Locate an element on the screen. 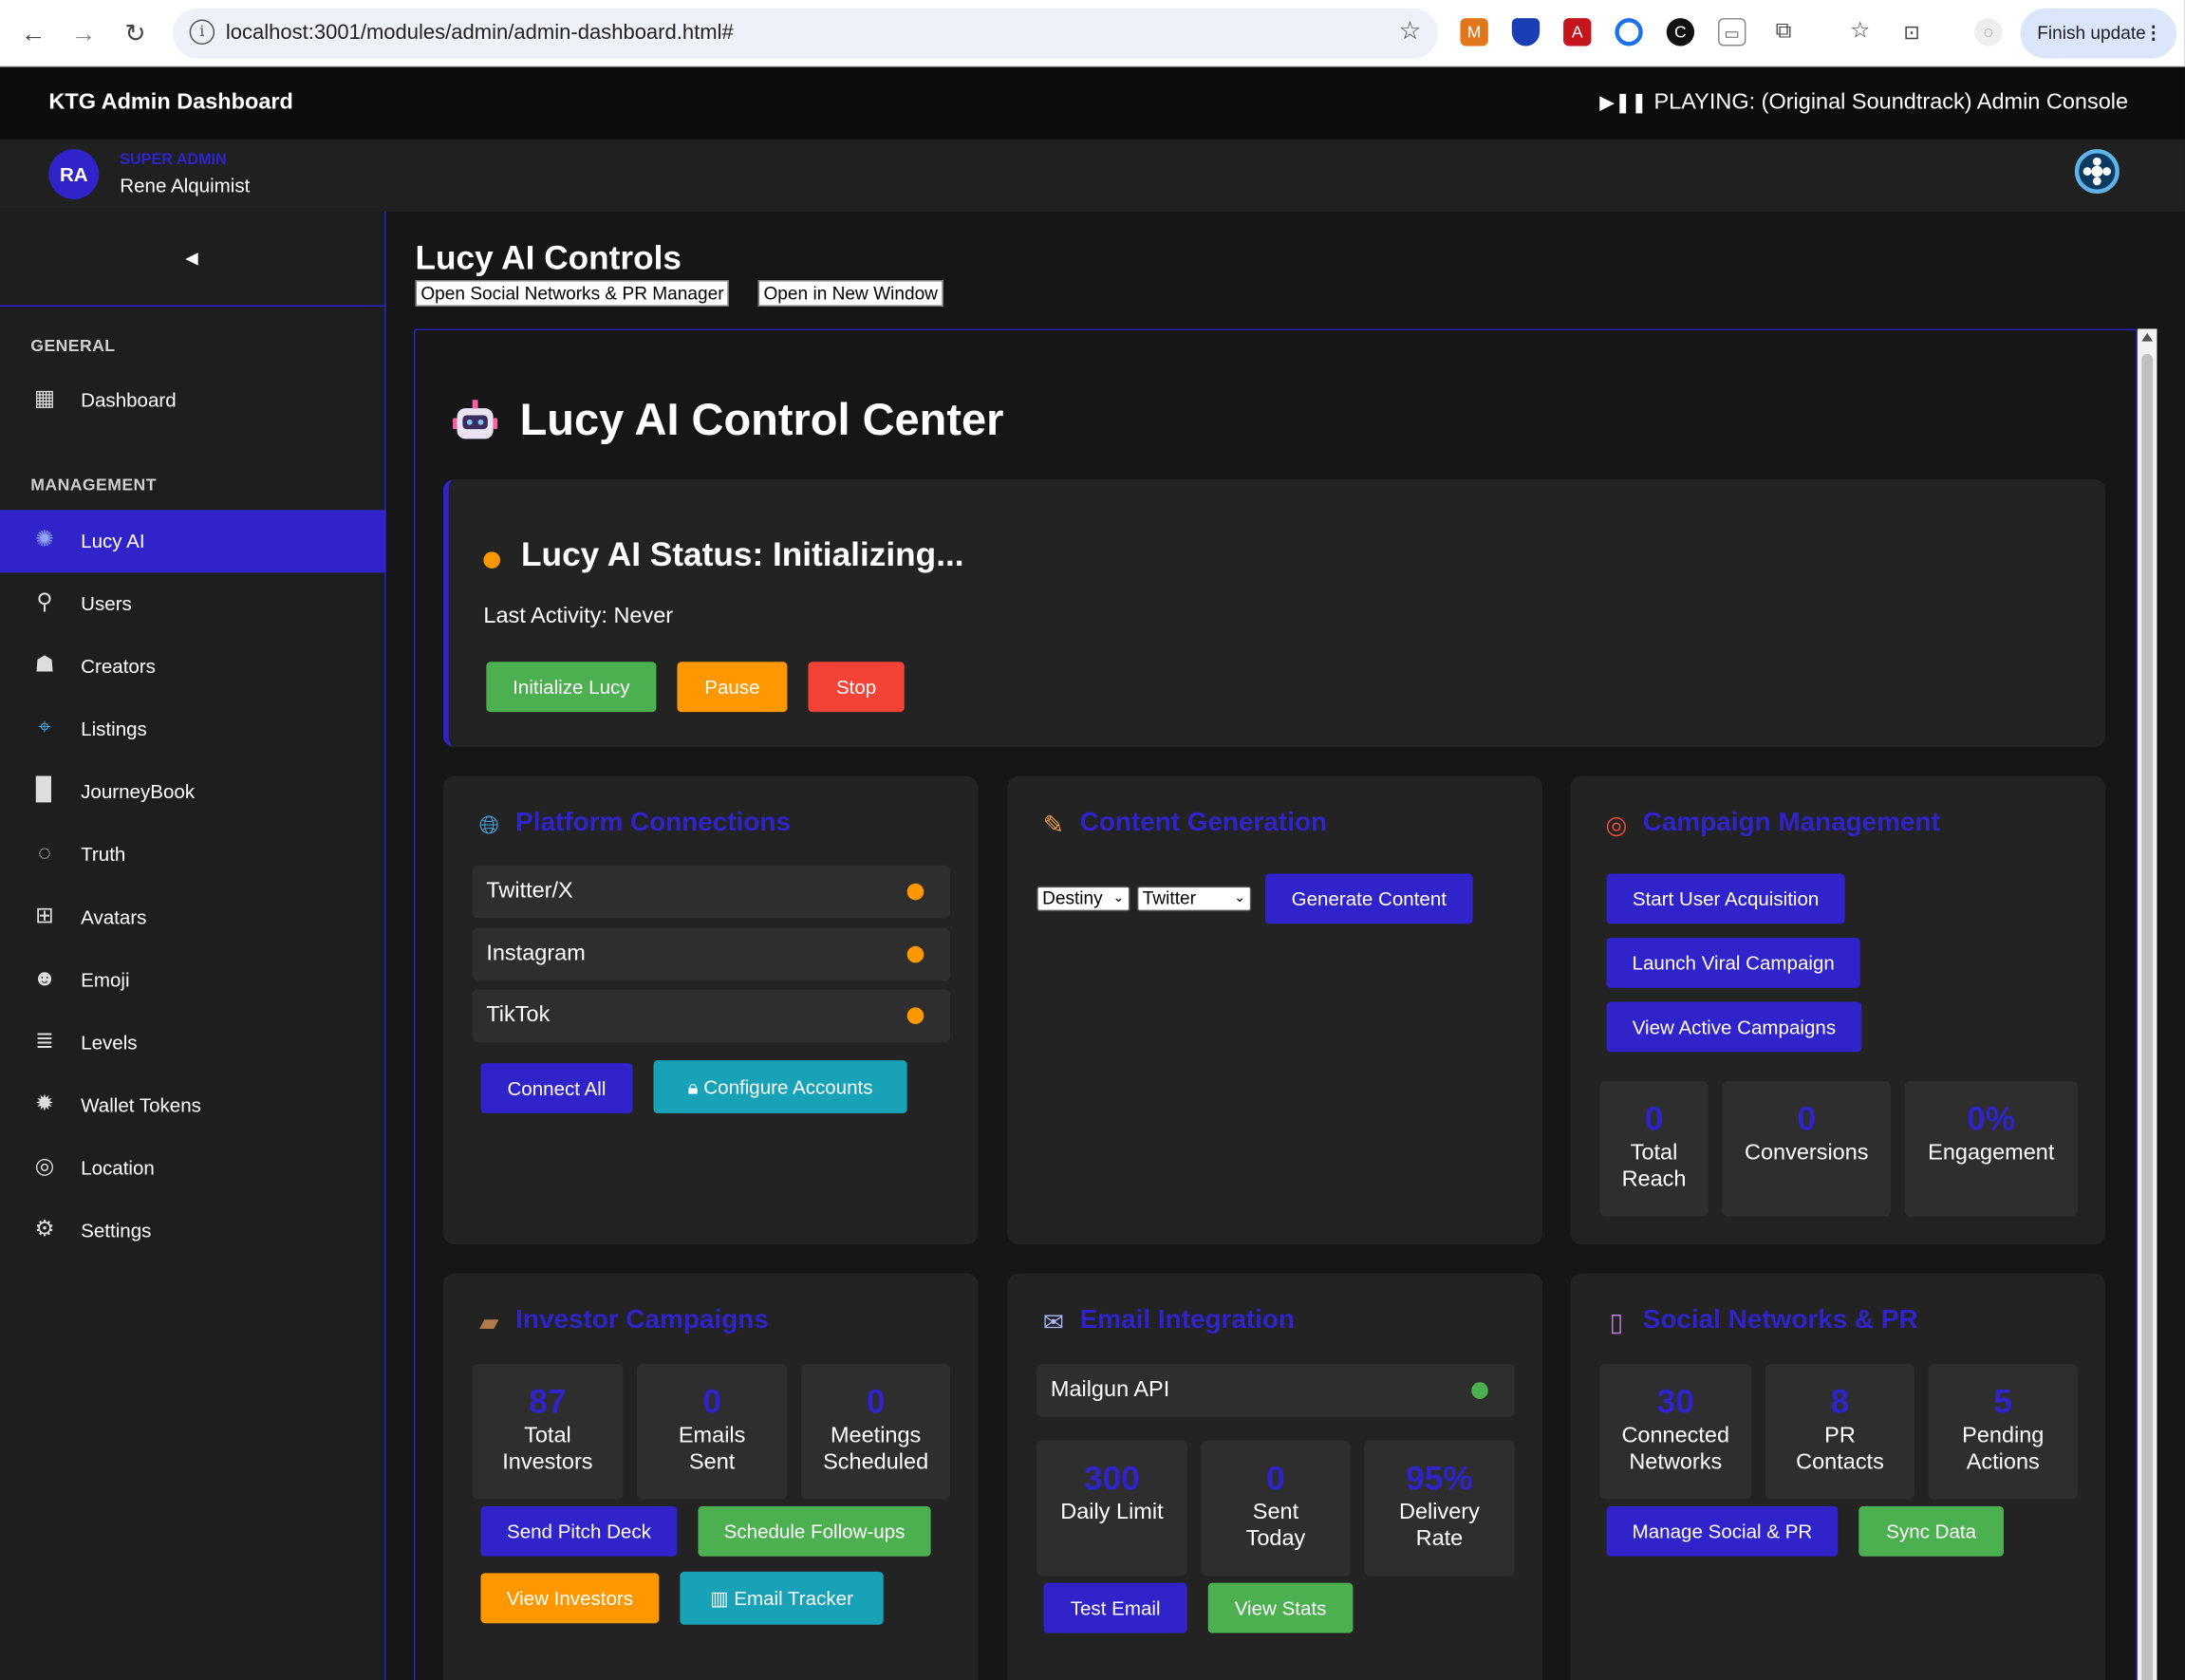  alien-icon: ☻ is located at coordinates (44, 978).